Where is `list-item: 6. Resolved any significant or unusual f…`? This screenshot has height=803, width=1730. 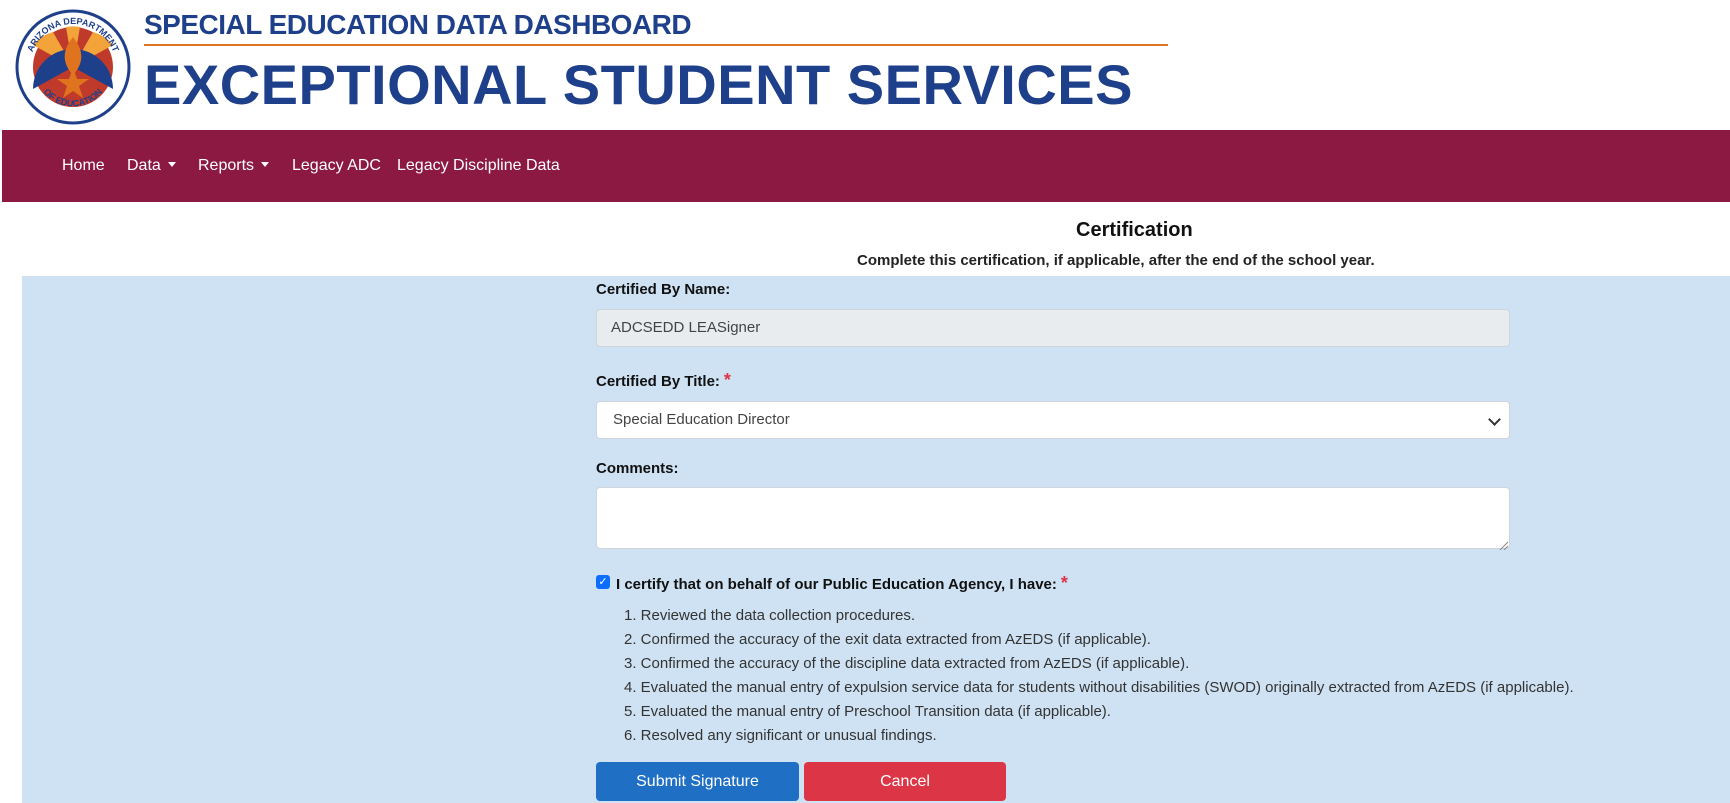 list-item: 6. Resolved any significant or unusual f… is located at coordinates (780, 735).